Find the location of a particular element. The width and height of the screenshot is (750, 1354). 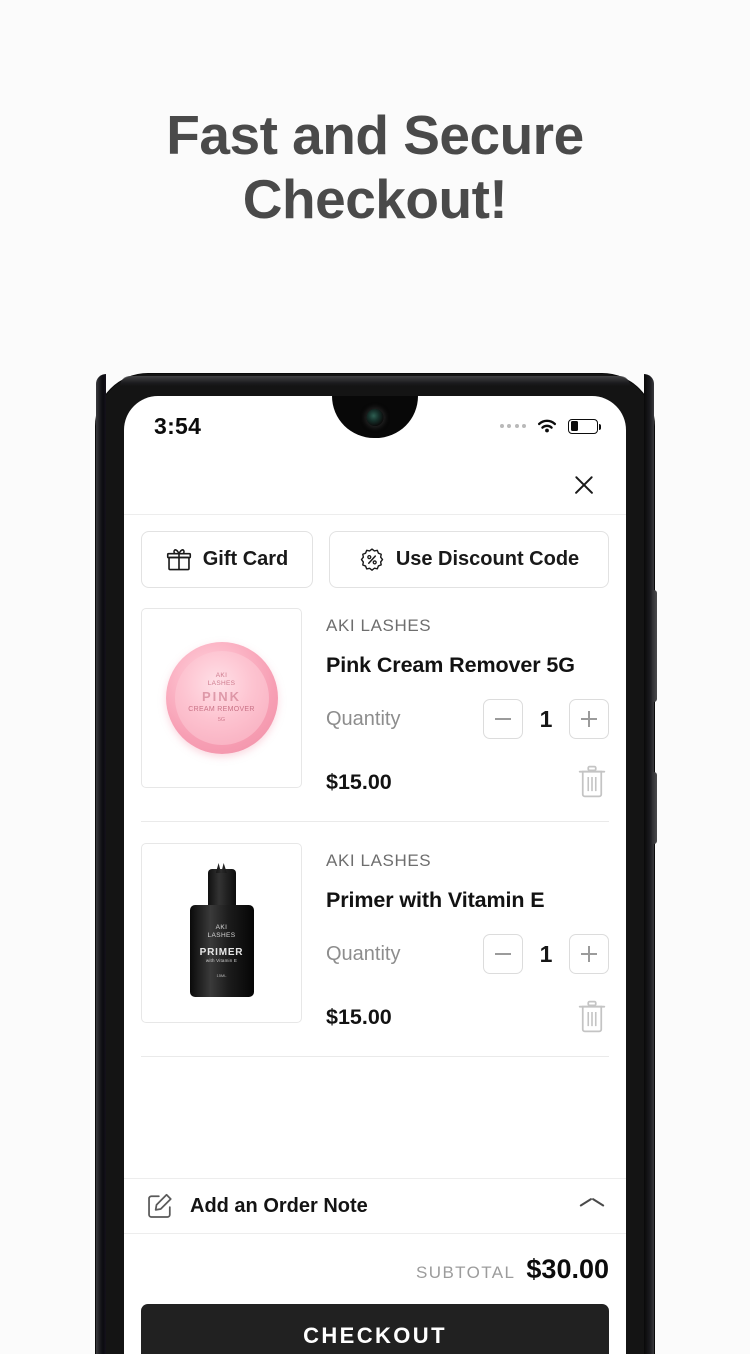

page-title: Fast and Secure Checkout! is located at coordinates (375, 167).